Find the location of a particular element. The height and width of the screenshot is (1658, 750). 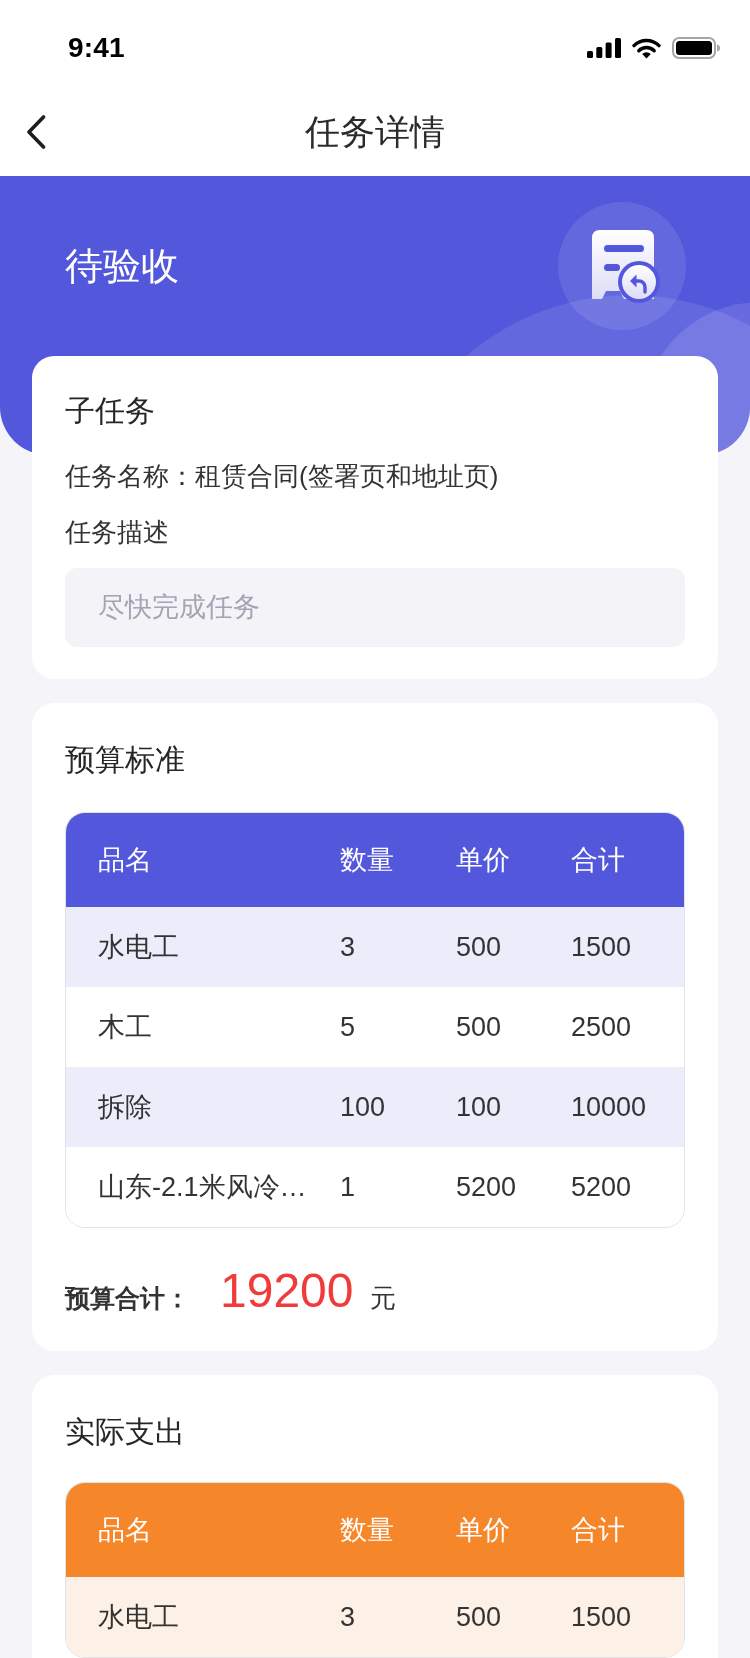

document-return-icon is located at coordinates (622, 266).